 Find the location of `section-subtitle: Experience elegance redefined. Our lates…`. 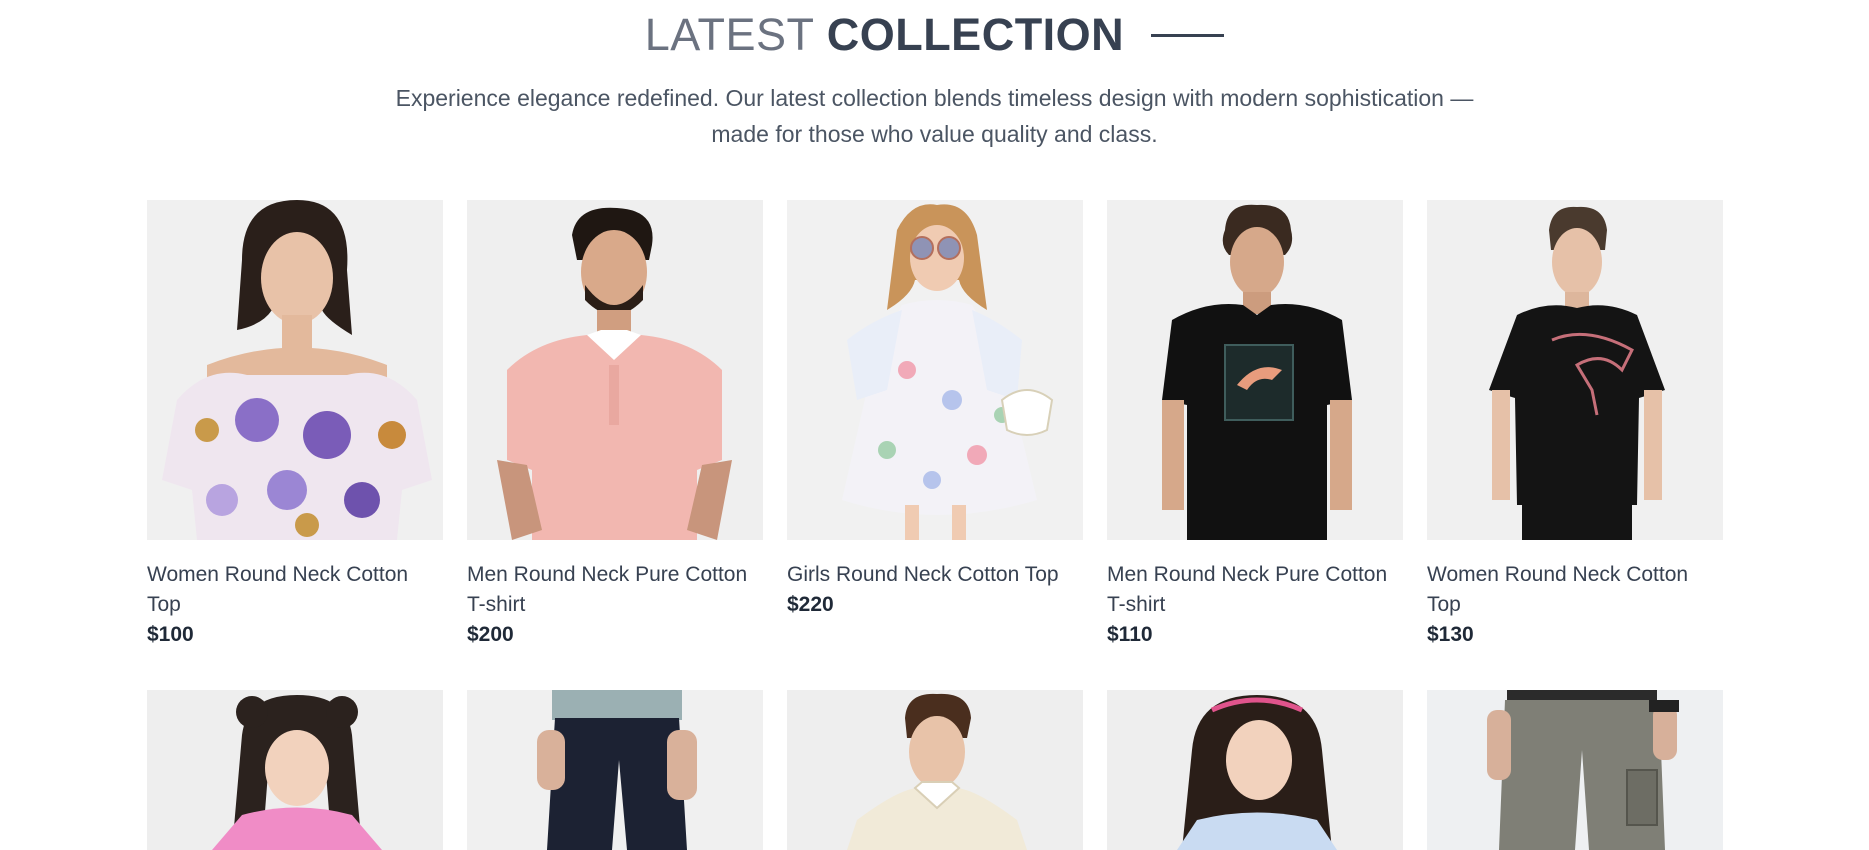

section-subtitle: Experience elegance redefined. Our lates… is located at coordinates (934, 116).